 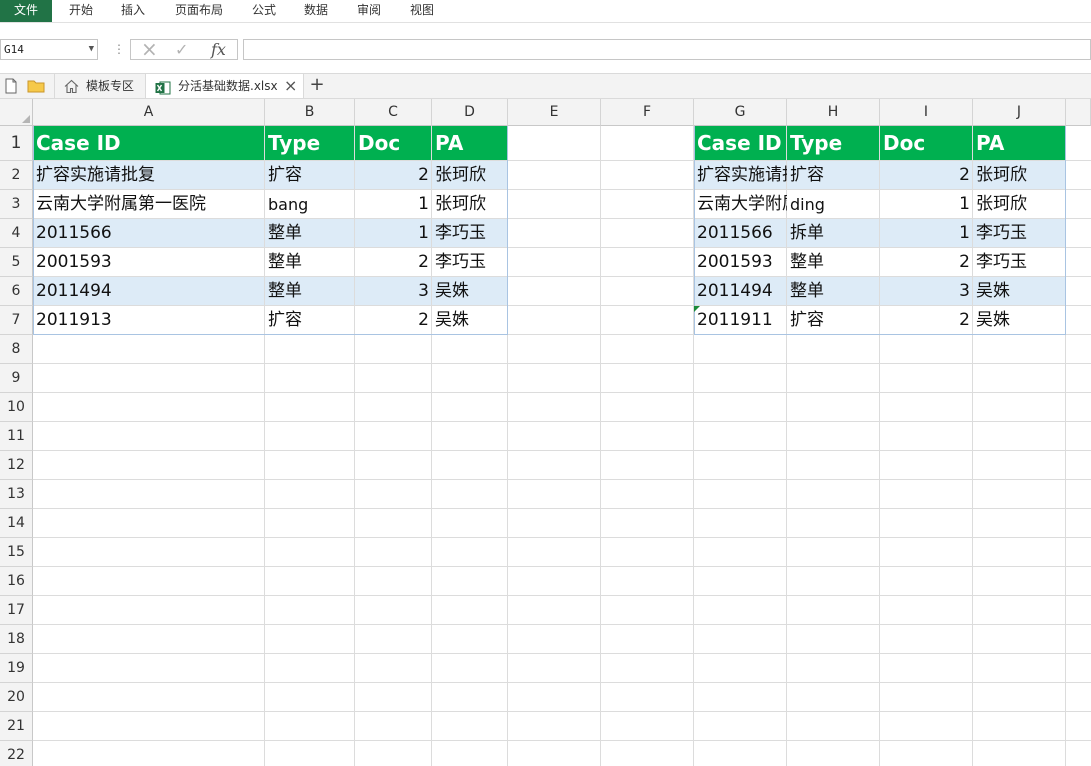 What do you see at coordinates (16, 697) in the screenshot?
I see `row-header-20: 20` at bounding box center [16, 697].